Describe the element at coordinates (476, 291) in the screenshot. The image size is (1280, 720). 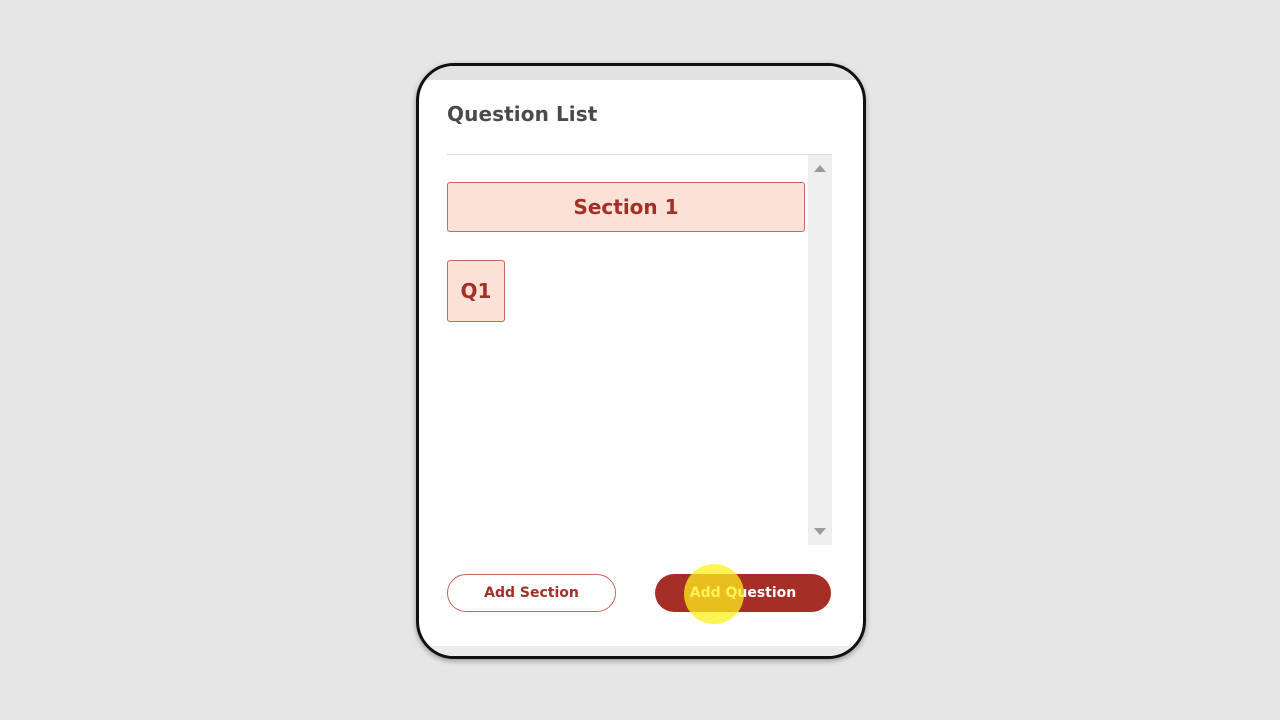
I see `question-tile: Q1` at that location.